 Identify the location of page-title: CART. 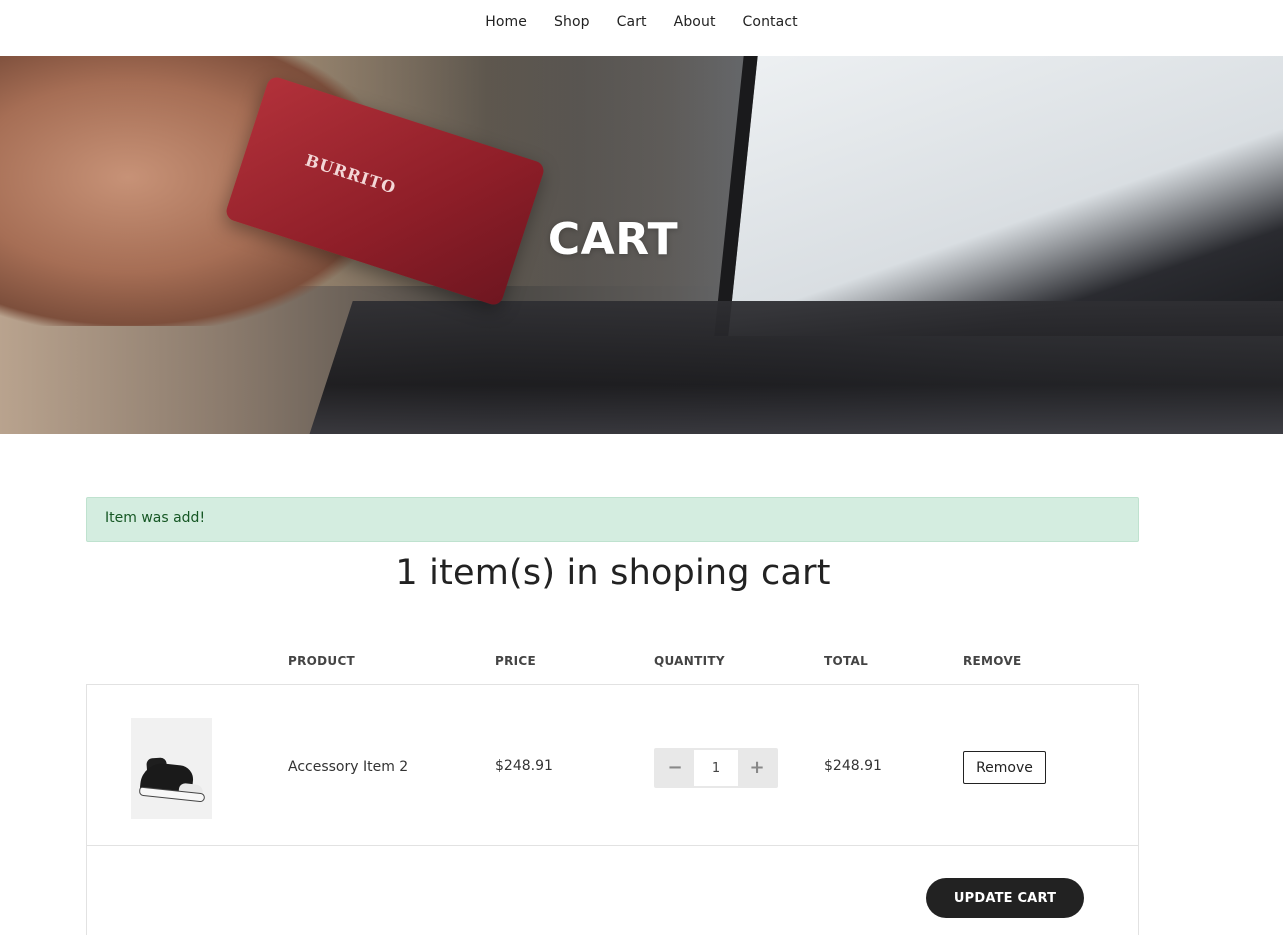
(613, 239).